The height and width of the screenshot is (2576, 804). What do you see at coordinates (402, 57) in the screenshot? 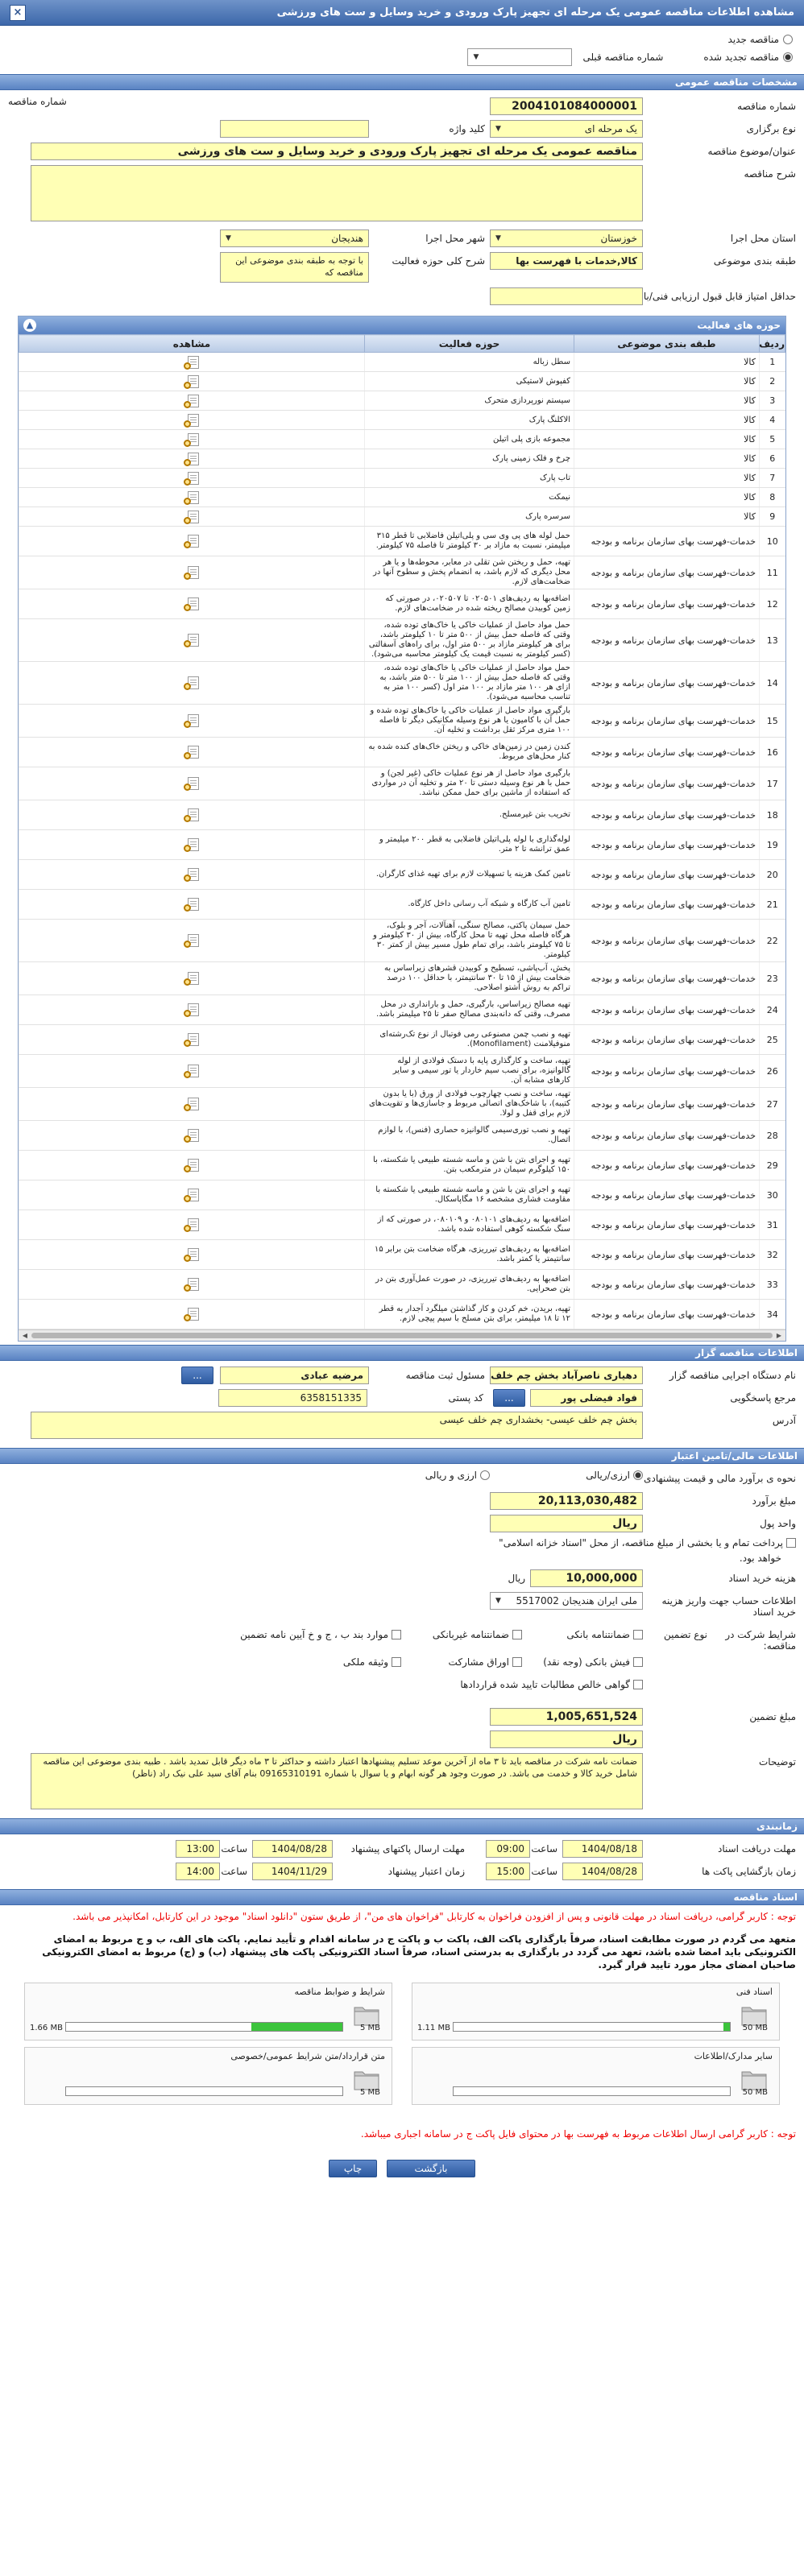
I see `radio-renewed-tender: مناقصه تجدید شده شماره مناقصه قبلی ▼` at bounding box center [402, 57].